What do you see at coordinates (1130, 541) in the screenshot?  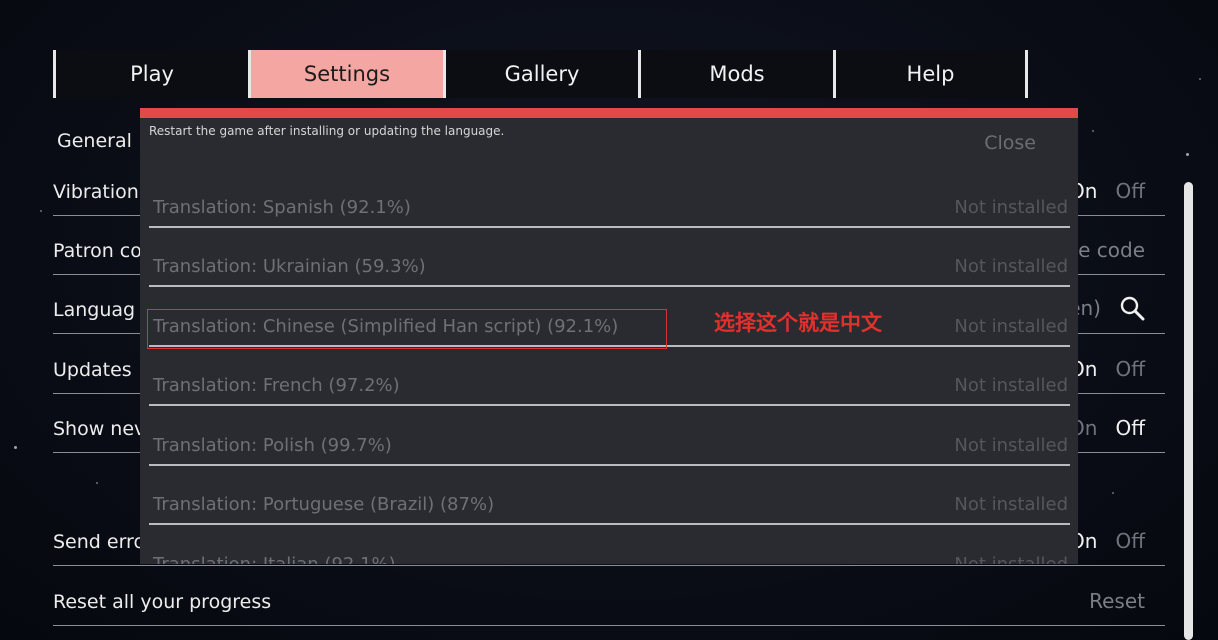 I see `send-errors-off-option: Off` at bounding box center [1130, 541].